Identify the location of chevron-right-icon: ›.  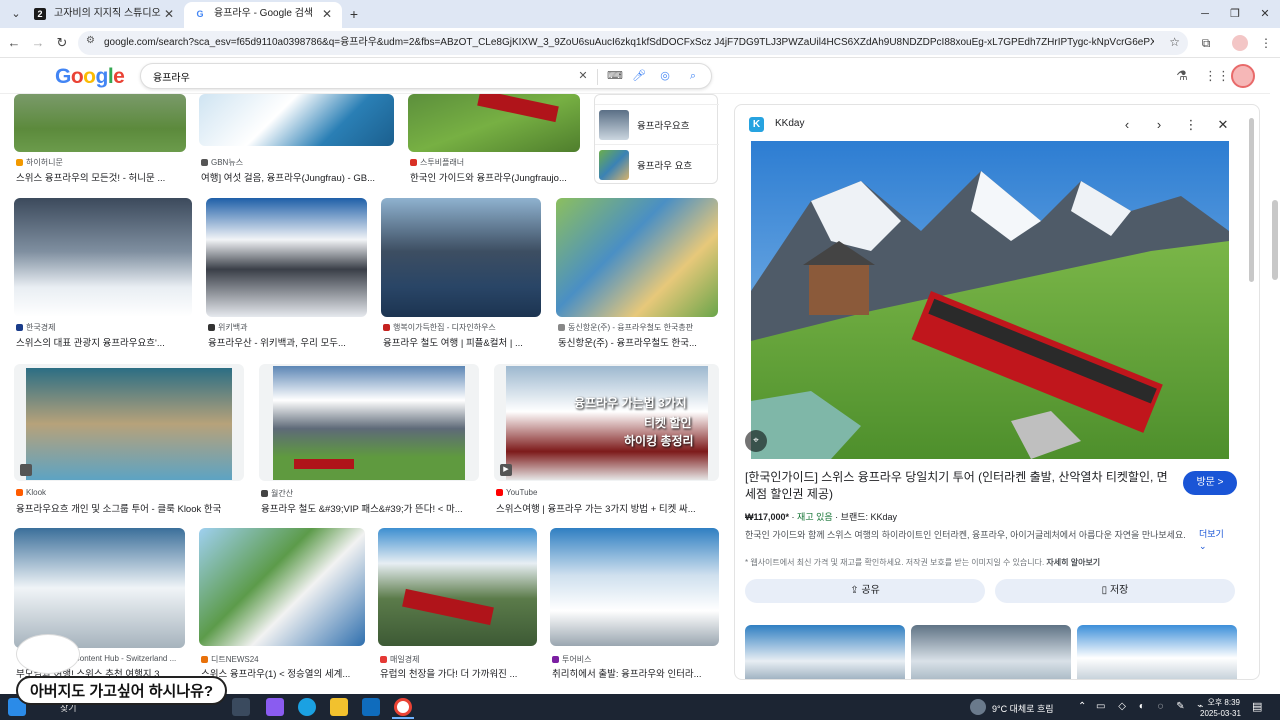
(1159, 125).